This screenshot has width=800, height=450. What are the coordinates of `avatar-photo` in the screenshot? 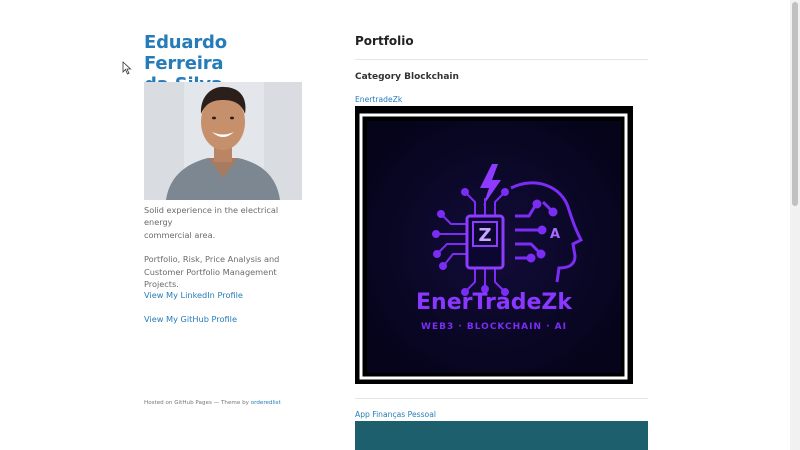 It's located at (223, 141).